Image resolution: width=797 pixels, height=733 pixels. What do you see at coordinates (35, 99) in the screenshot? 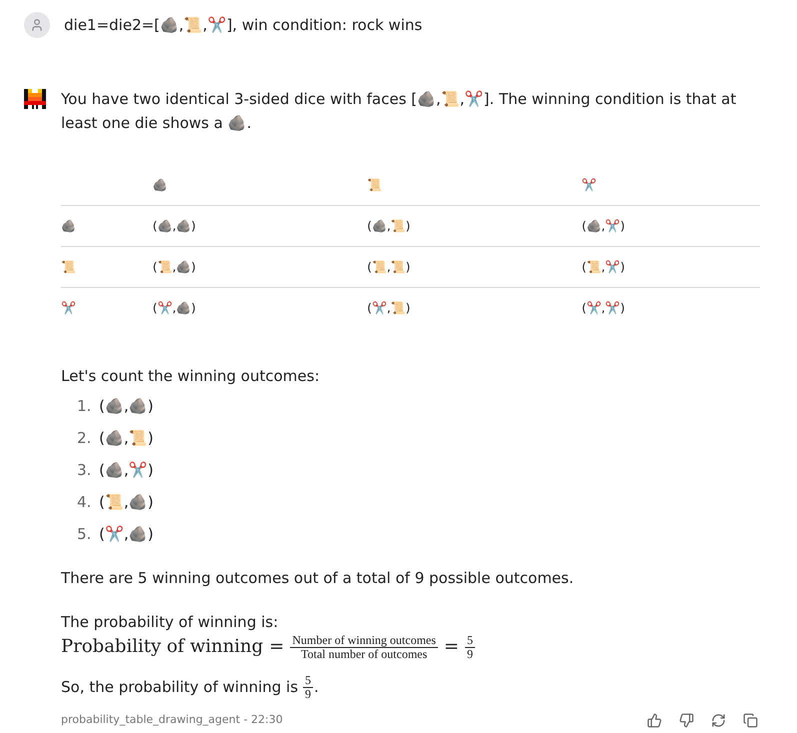
I see `assistant-logo` at bounding box center [35, 99].